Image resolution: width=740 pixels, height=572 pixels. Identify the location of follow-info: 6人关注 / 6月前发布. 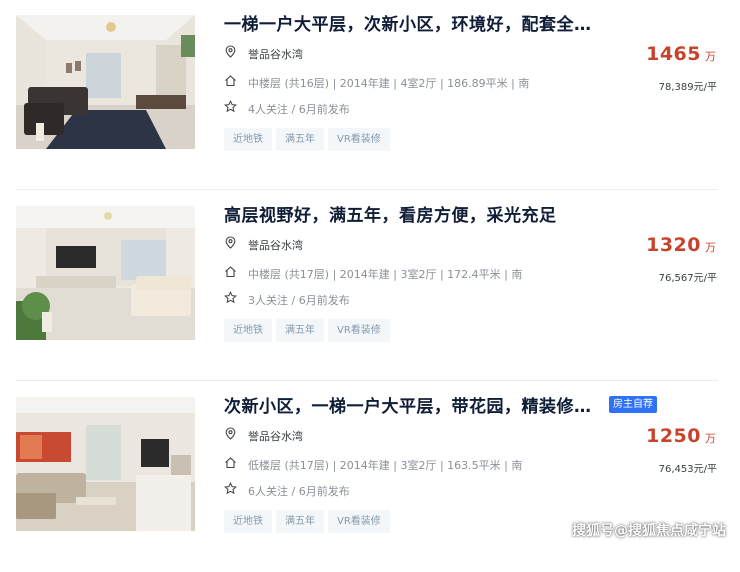
(299, 491).